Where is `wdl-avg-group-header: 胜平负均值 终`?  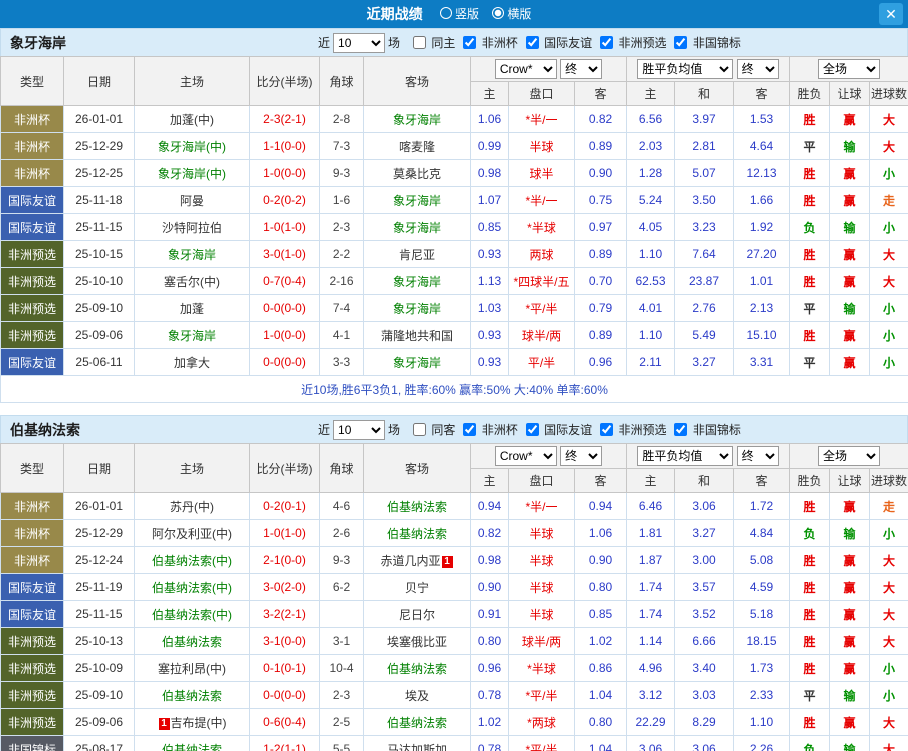 wdl-avg-group-header: 胜平负均值 终 is located at coordinates (708, 456).